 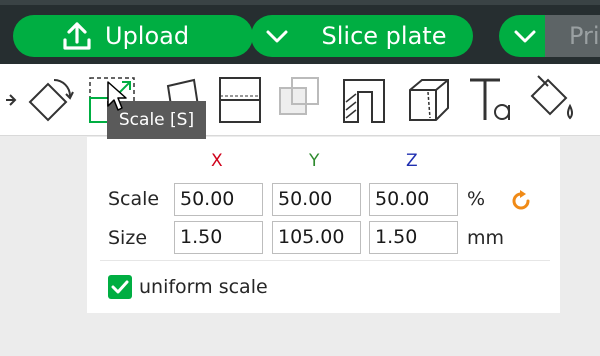 I want to click on size-unit: mm, so click(x=486, y=238).